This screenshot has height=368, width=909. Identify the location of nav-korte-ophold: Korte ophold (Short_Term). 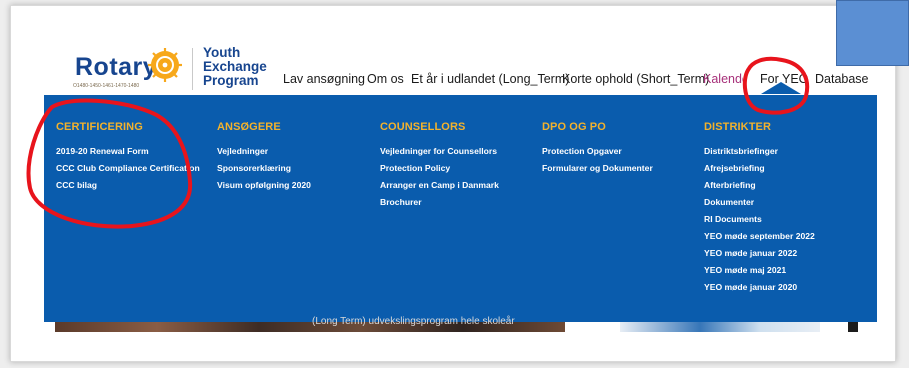
(635, 79).